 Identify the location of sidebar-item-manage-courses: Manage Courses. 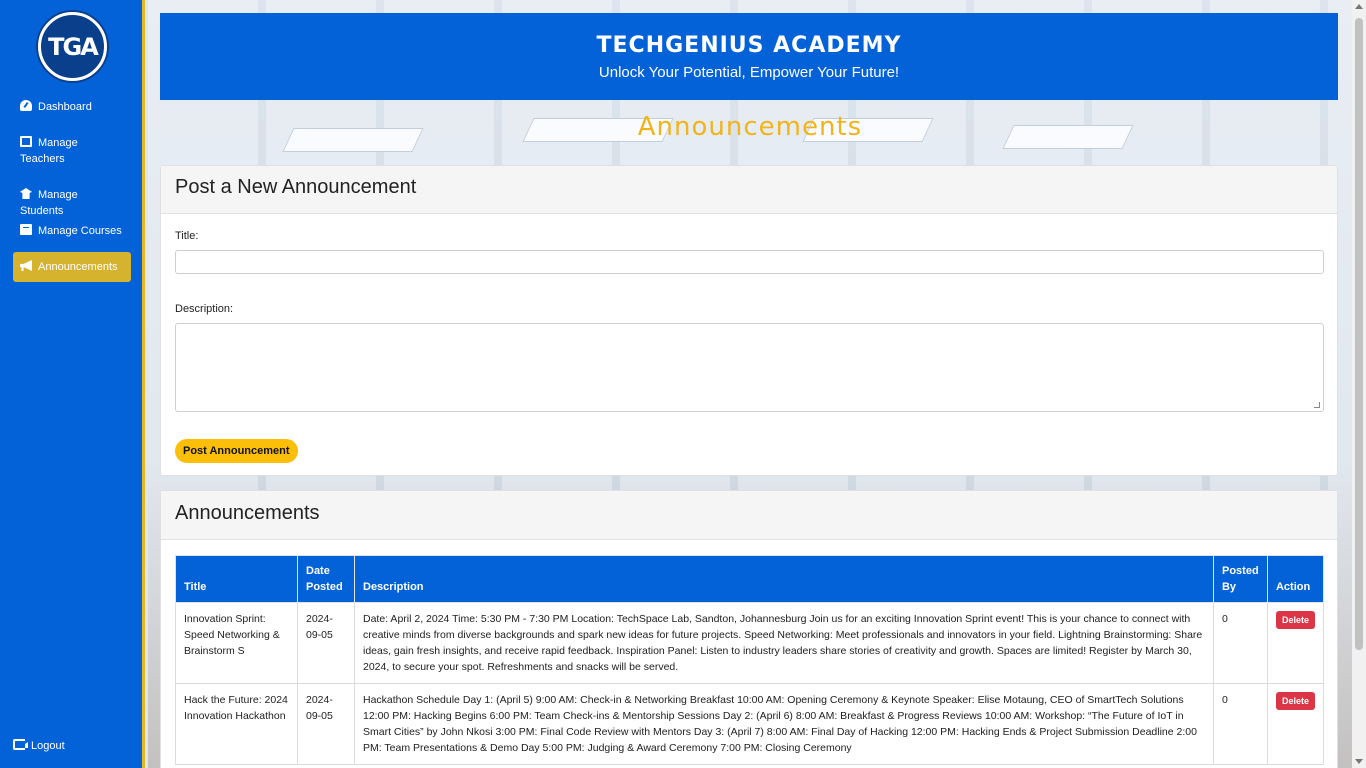
(72, 231).